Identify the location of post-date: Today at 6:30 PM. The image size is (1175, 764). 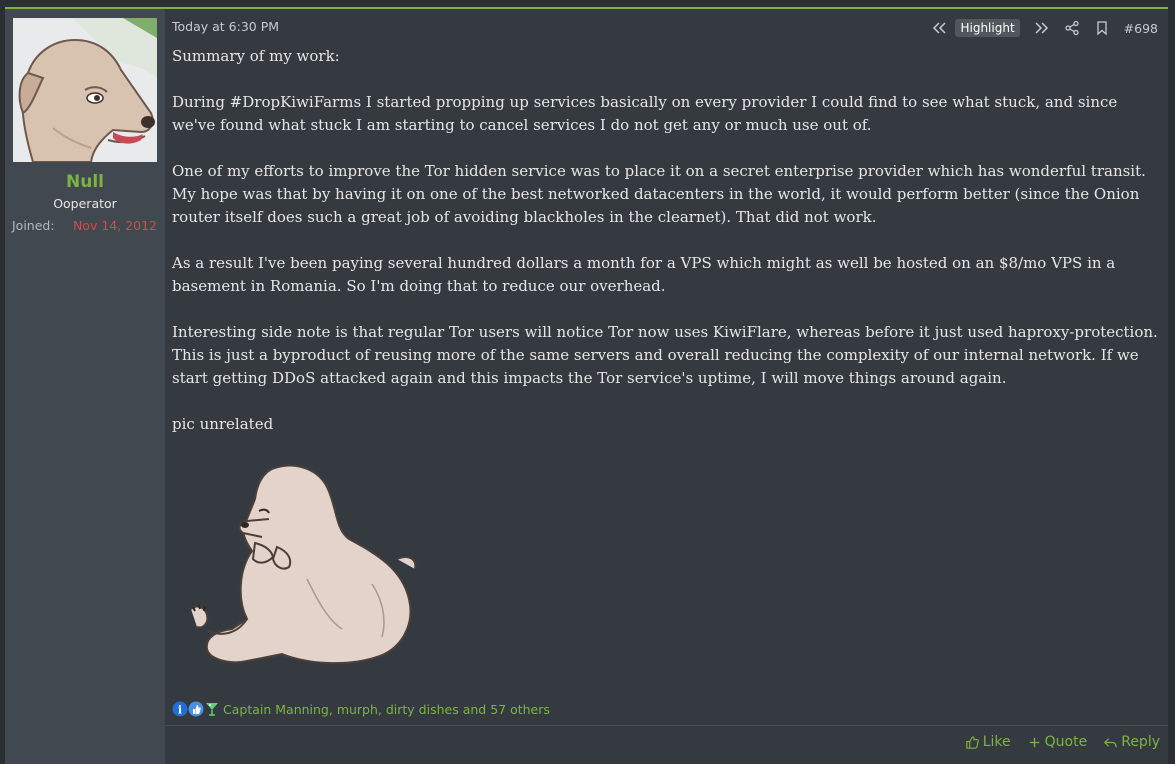
(225, 26).